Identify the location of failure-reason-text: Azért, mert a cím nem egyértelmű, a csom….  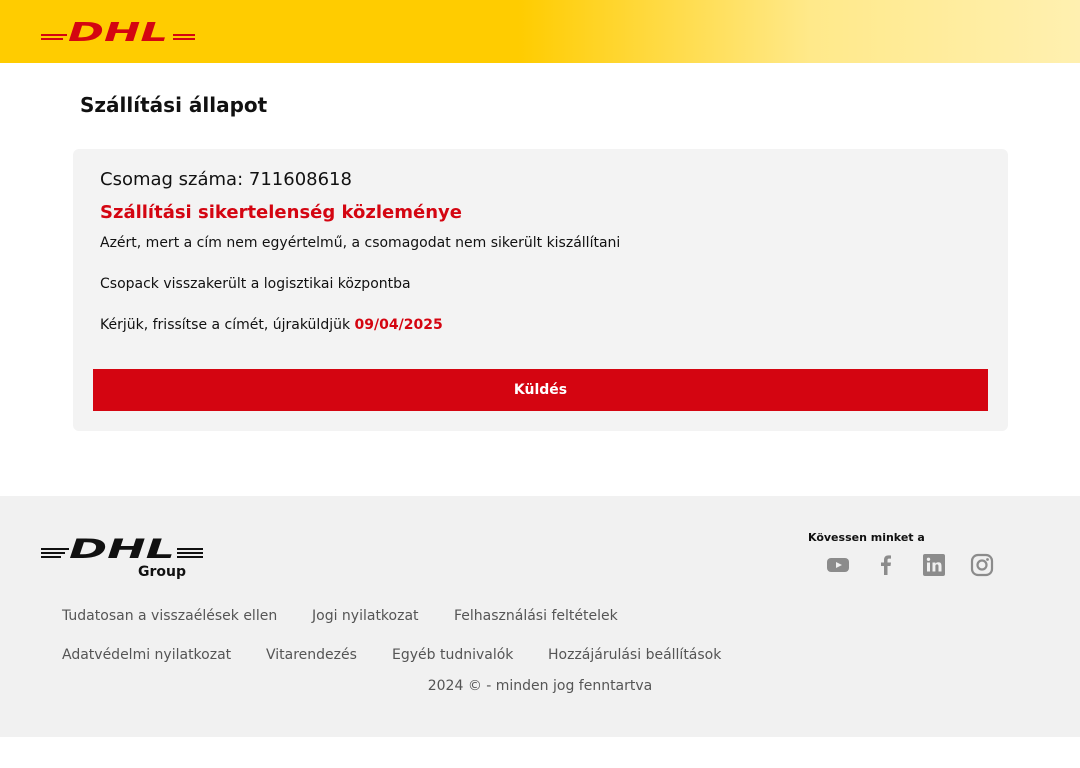
(360, 243).